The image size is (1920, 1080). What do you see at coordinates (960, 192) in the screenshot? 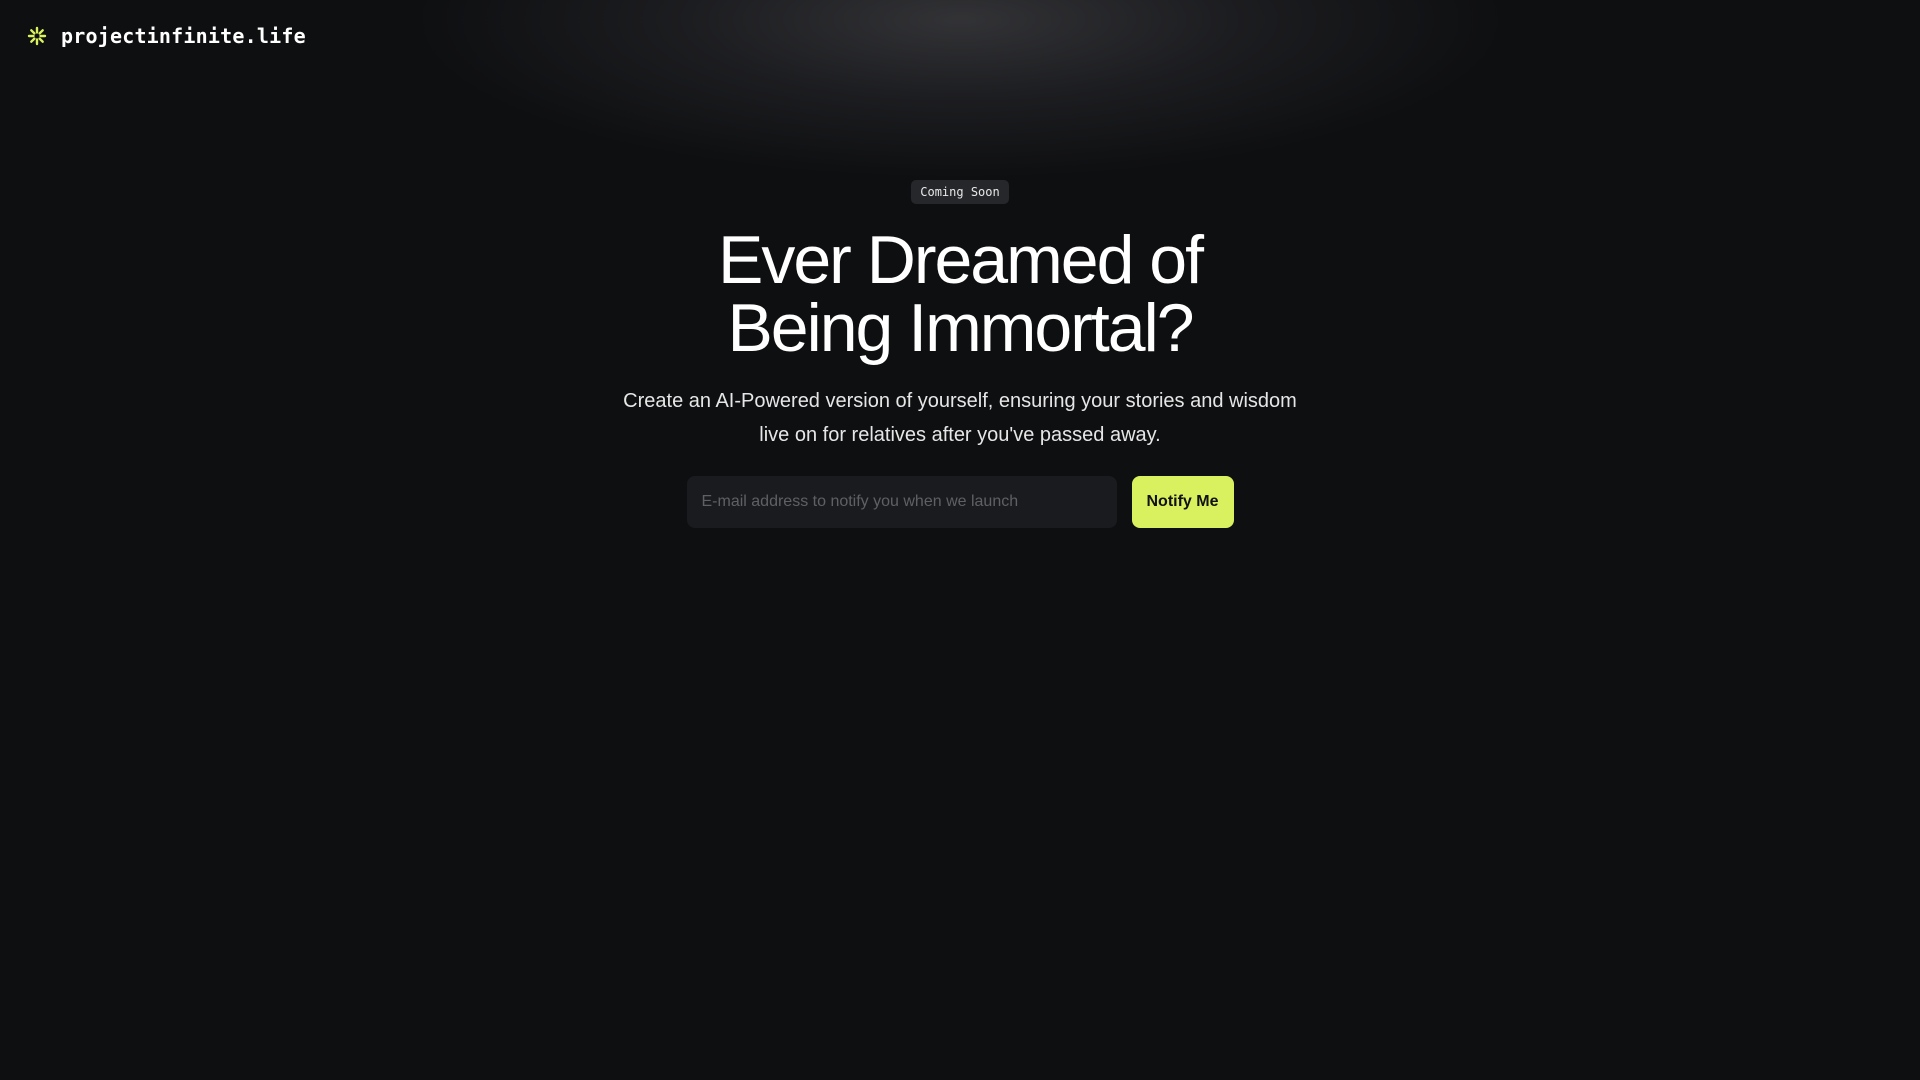
I see `coming-soon-badge: Coming Soon` at bounding box center [960, 192].